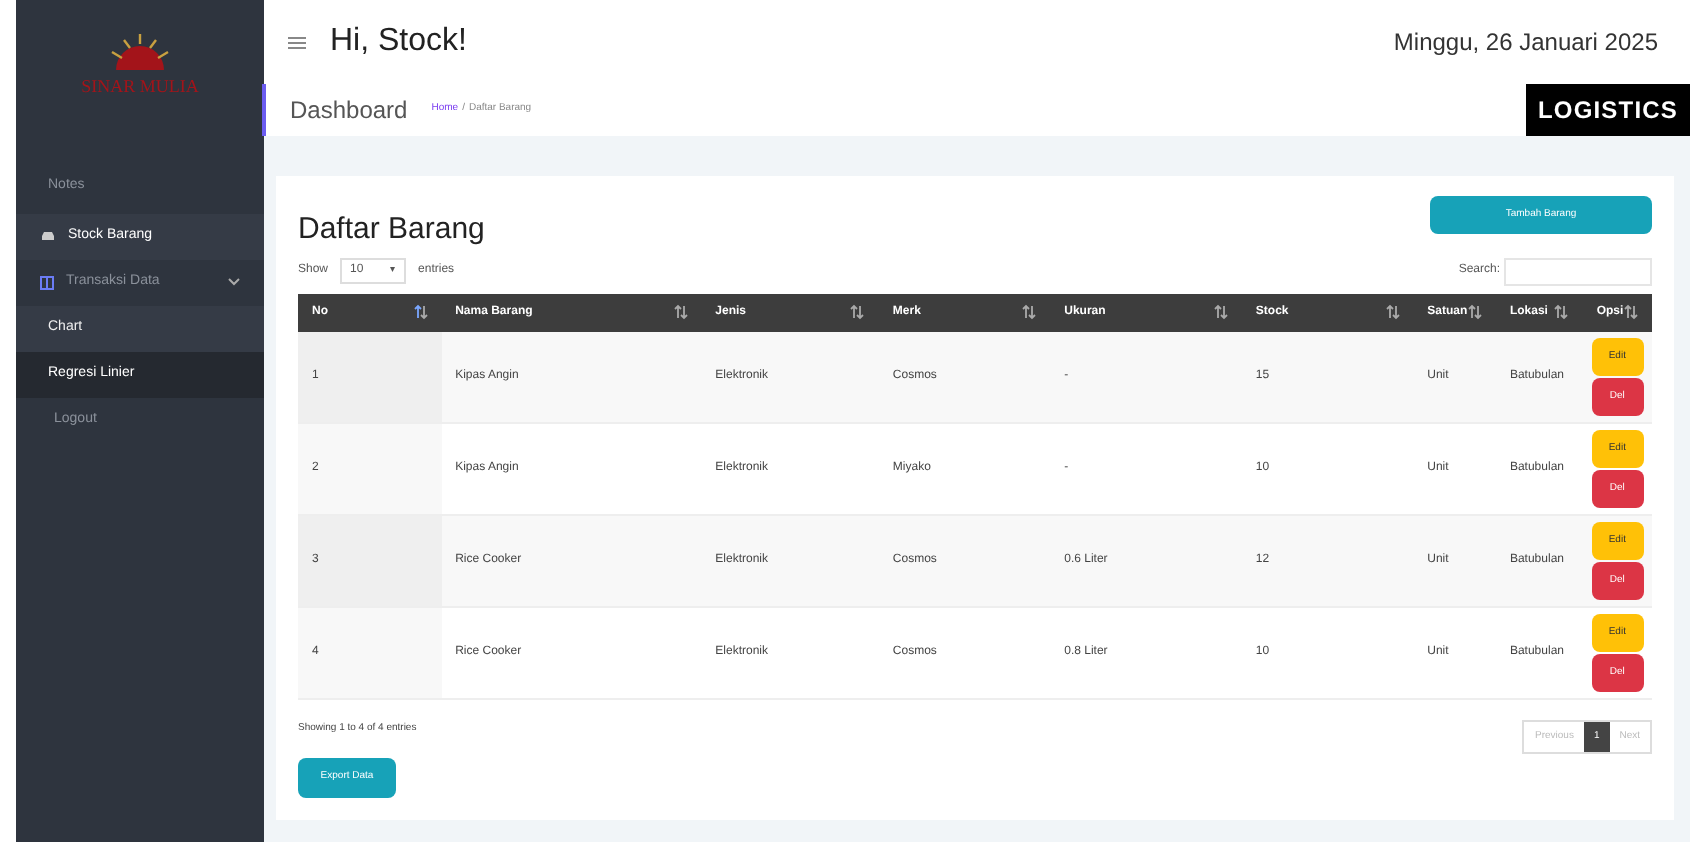 The image size is (1690, 842). I want to click on greeting: Hi, Stock!, so click(398, 42).